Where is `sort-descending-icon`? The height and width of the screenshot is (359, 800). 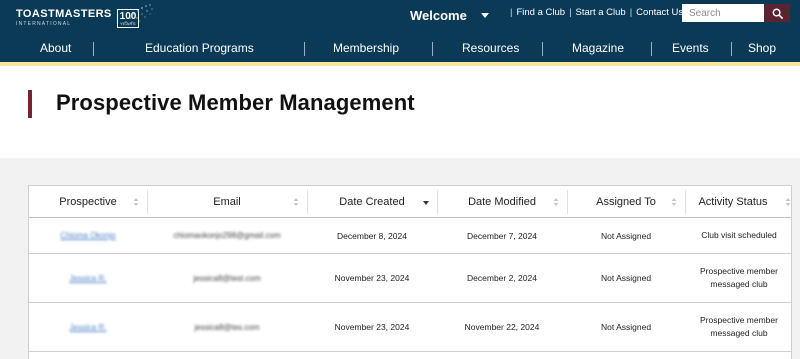 sort-descending-icon is located at coordinates (426, 203).